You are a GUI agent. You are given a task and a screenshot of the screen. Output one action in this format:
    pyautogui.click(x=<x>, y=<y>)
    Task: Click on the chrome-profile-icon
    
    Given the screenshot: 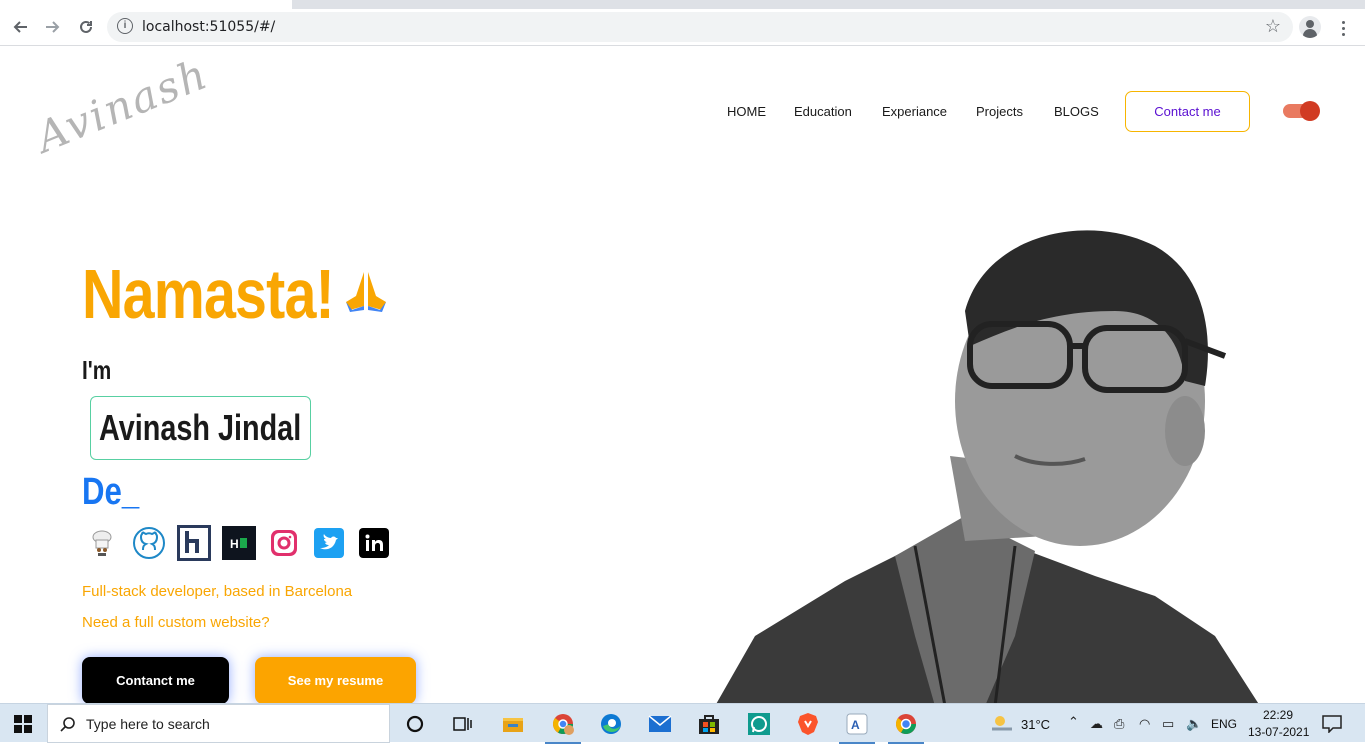 What is the action you would take?
    pyautogui.click(x=563, y=726)
    